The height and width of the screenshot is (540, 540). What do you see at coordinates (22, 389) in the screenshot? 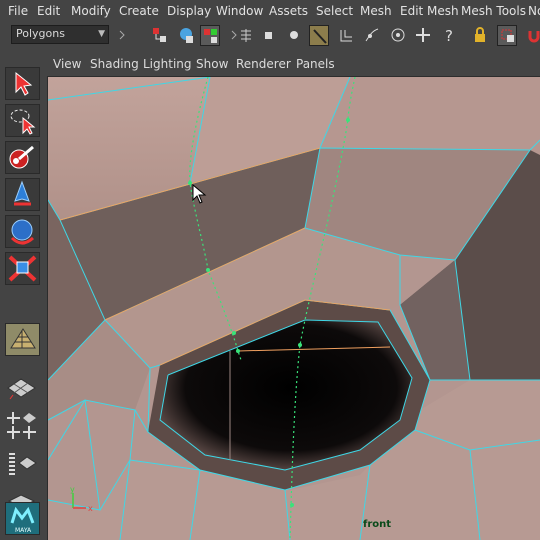
I see `single-perspective-layout-icon` at bounding box center [22, 389].